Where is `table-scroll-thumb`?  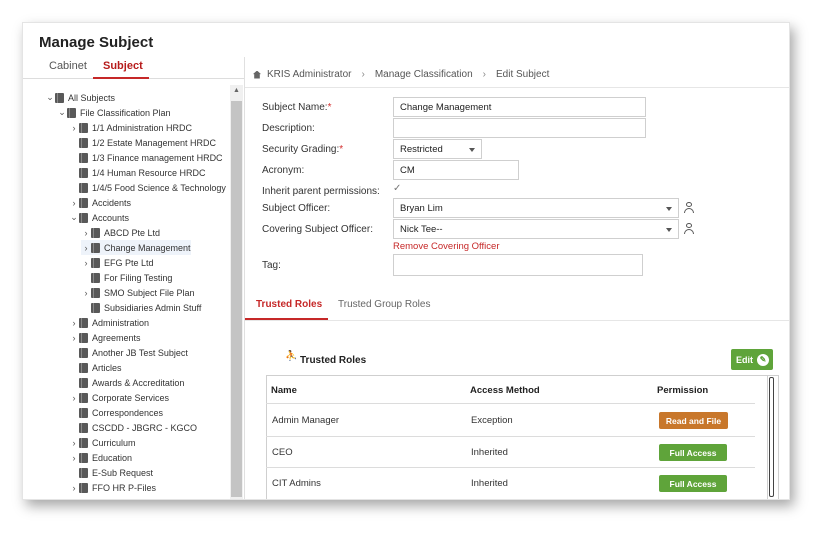
table-scroll-thumb is located at coordinates (771, 437).